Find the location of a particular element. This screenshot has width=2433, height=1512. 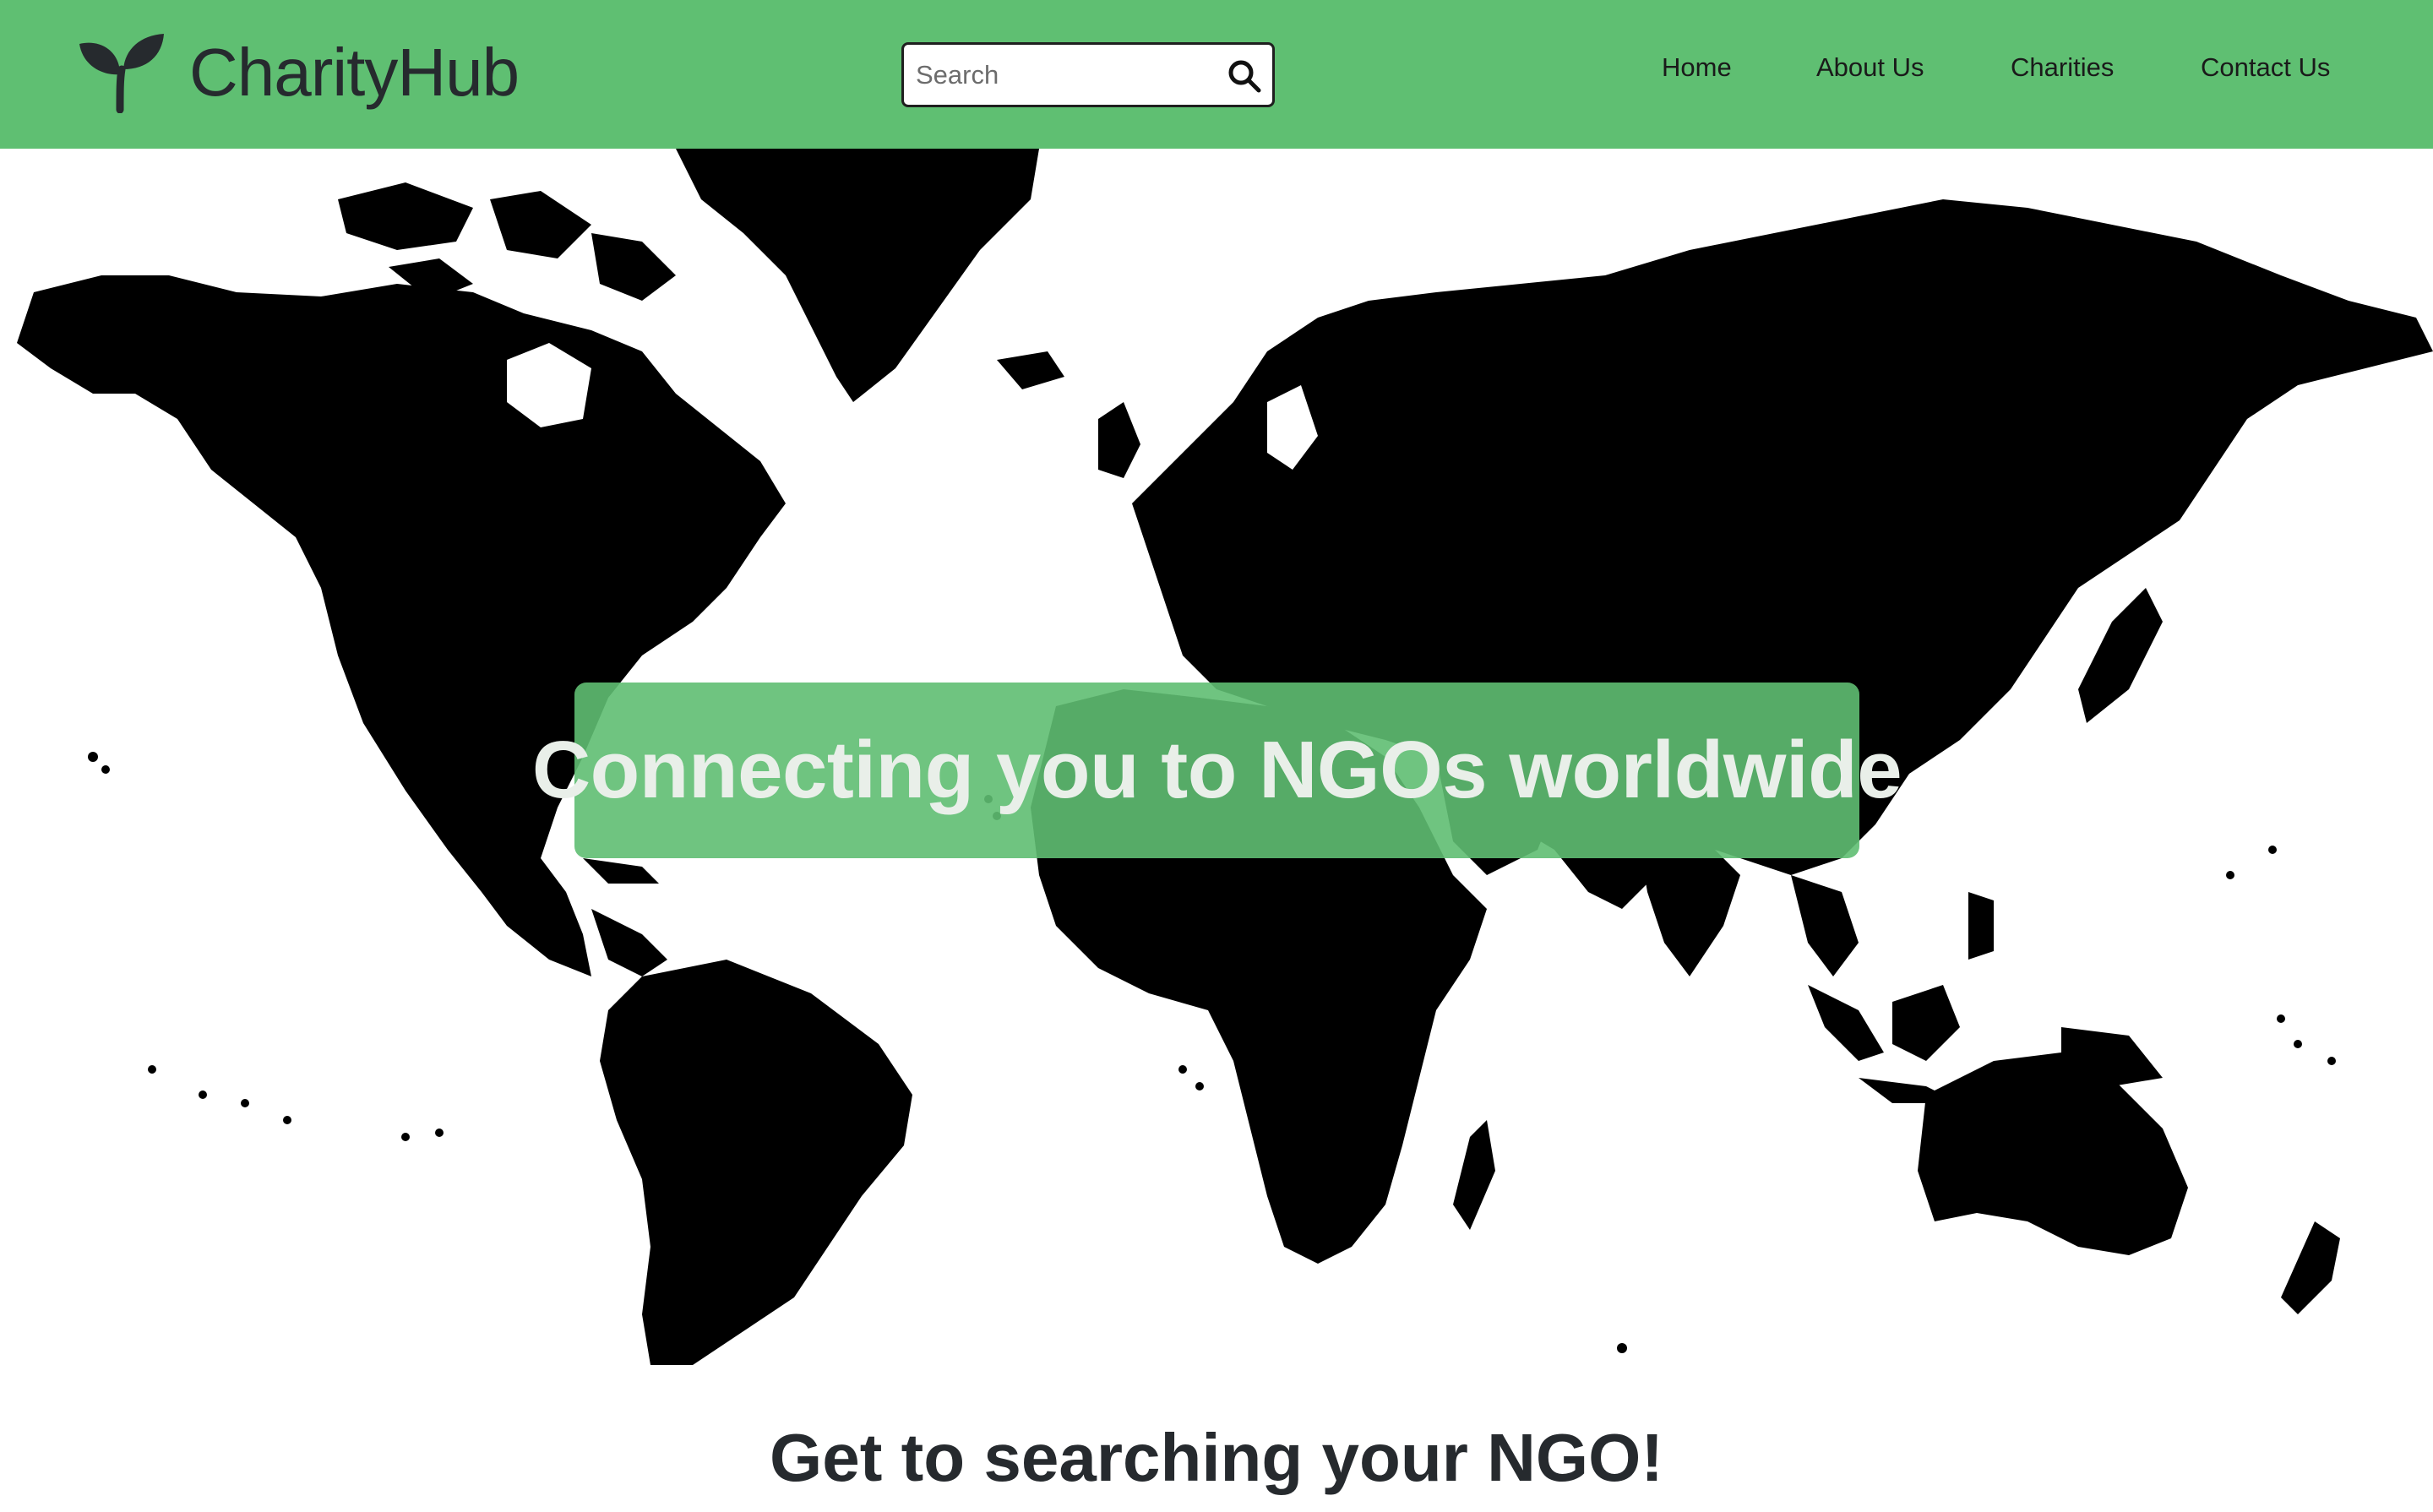

nav-charities: Charities is located at coordinates (2063, 67).